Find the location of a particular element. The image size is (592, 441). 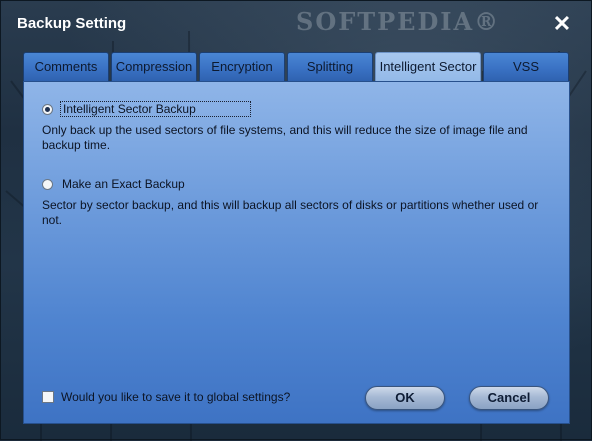

intelligent-sector-radio is located at coordinates (47, 109).